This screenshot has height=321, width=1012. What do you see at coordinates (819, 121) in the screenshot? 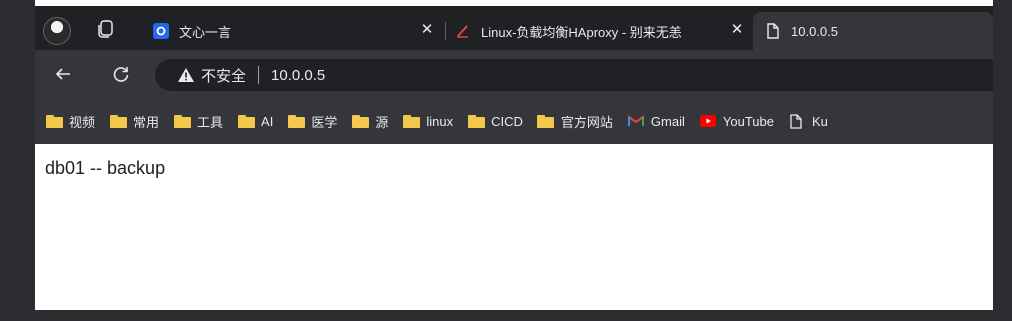
I see `bookmark-label: Ku` at bounding box center [819, 121].